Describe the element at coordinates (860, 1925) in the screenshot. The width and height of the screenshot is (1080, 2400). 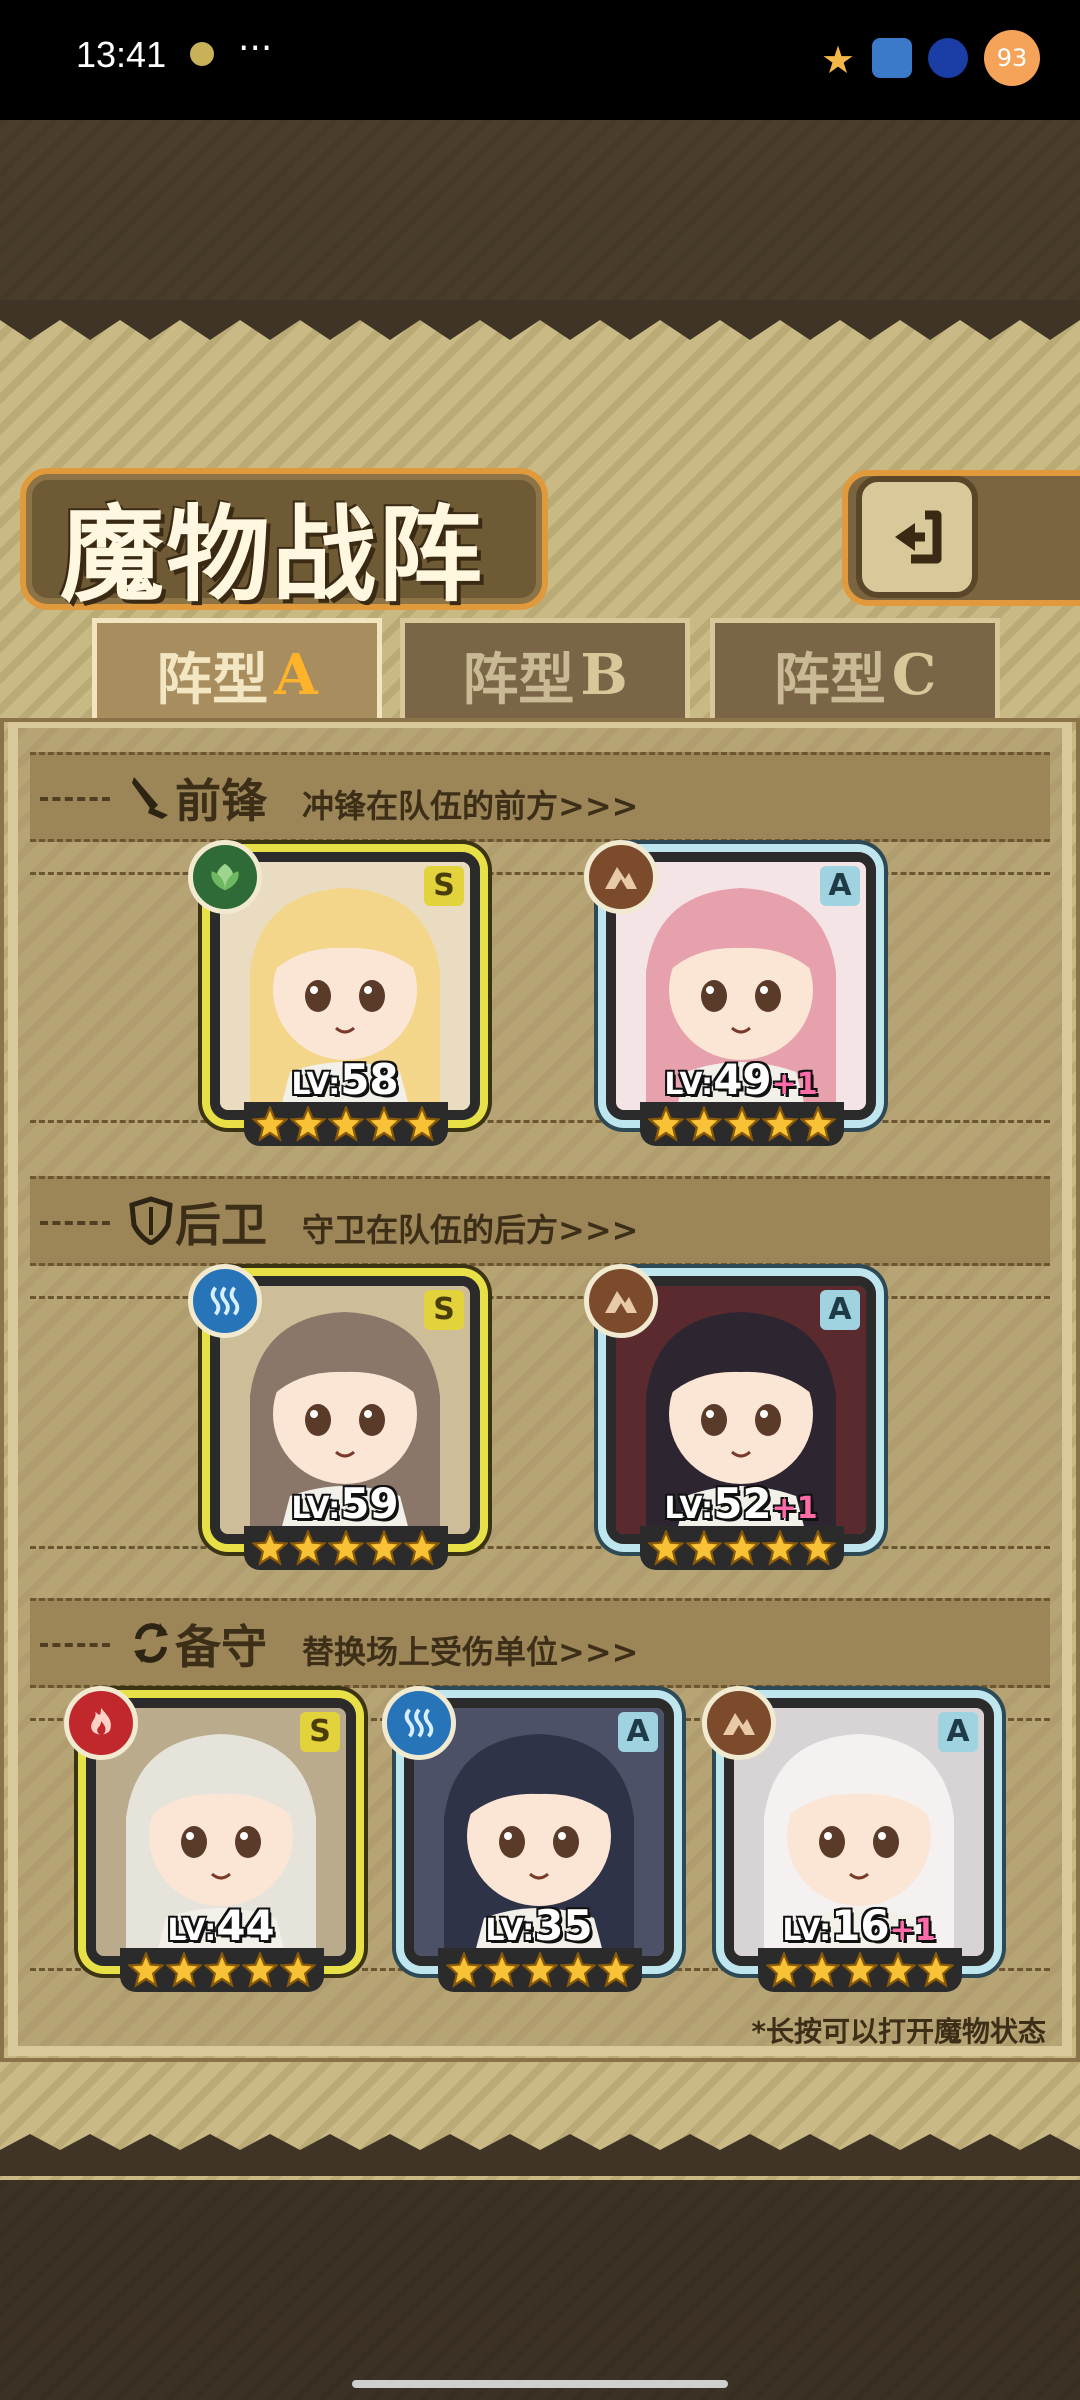
I see `level-value: 16` at that location.